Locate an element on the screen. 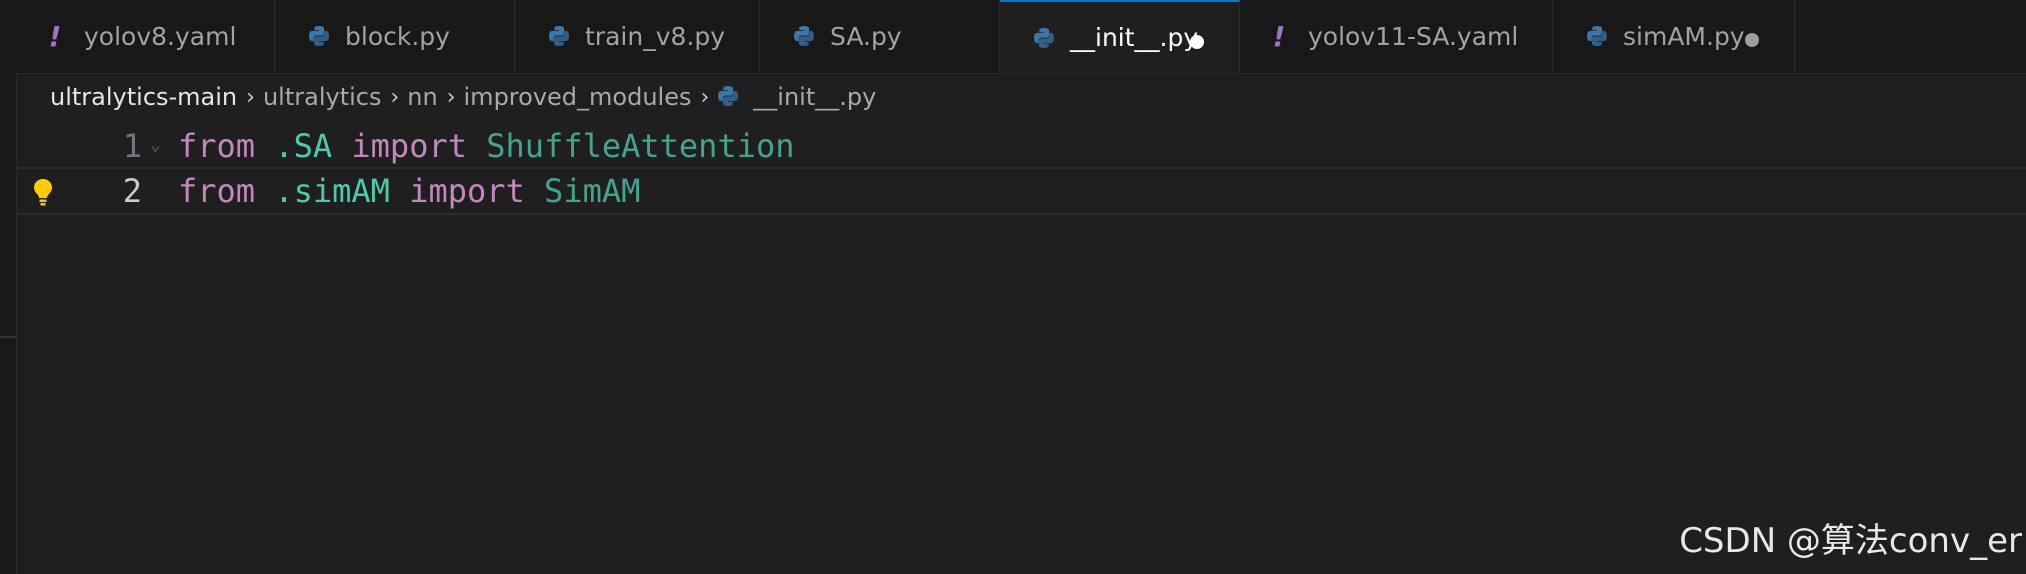 The image size is (2026, 574). tab-label: simAM.py is located at coordinates (1684, 36).